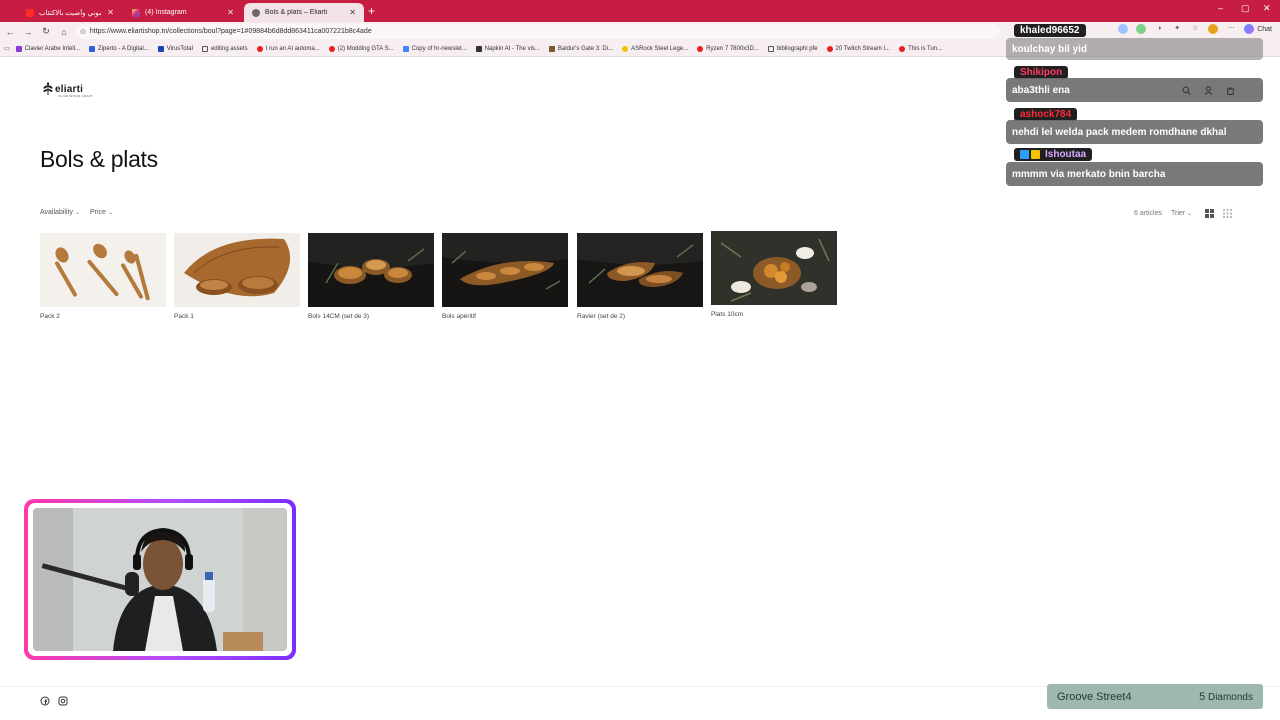 The image size is (1280, 720). I want to click on account-icon, so click(1208, 90).